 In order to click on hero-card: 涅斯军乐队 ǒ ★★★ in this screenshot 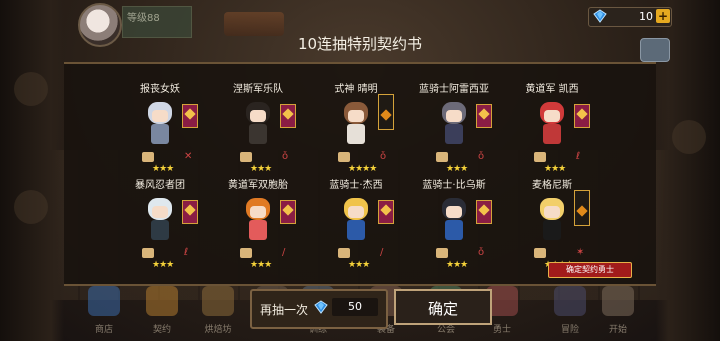, I will do `click(258, 130)`.